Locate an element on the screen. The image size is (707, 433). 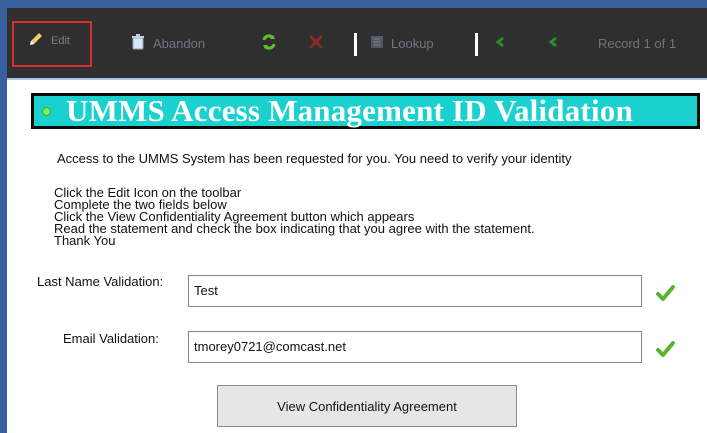
abandon-button: Abandon is located at coordinates (167, 43).